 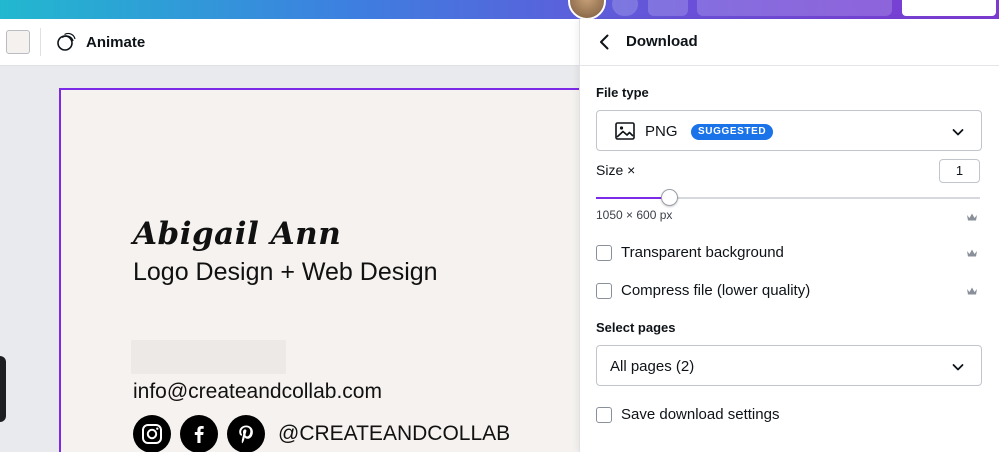 What do you see at coordinates (732, 132) in the screenshot?
I see `suggested-badge: SUGGESTED` at bounding box center [732, 132].